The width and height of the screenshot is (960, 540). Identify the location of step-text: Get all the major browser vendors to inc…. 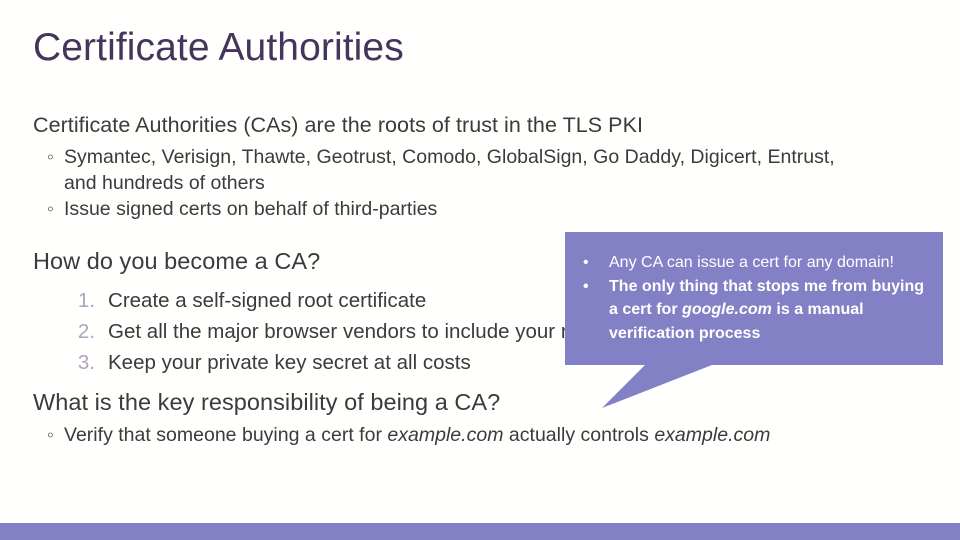
(352, 331).